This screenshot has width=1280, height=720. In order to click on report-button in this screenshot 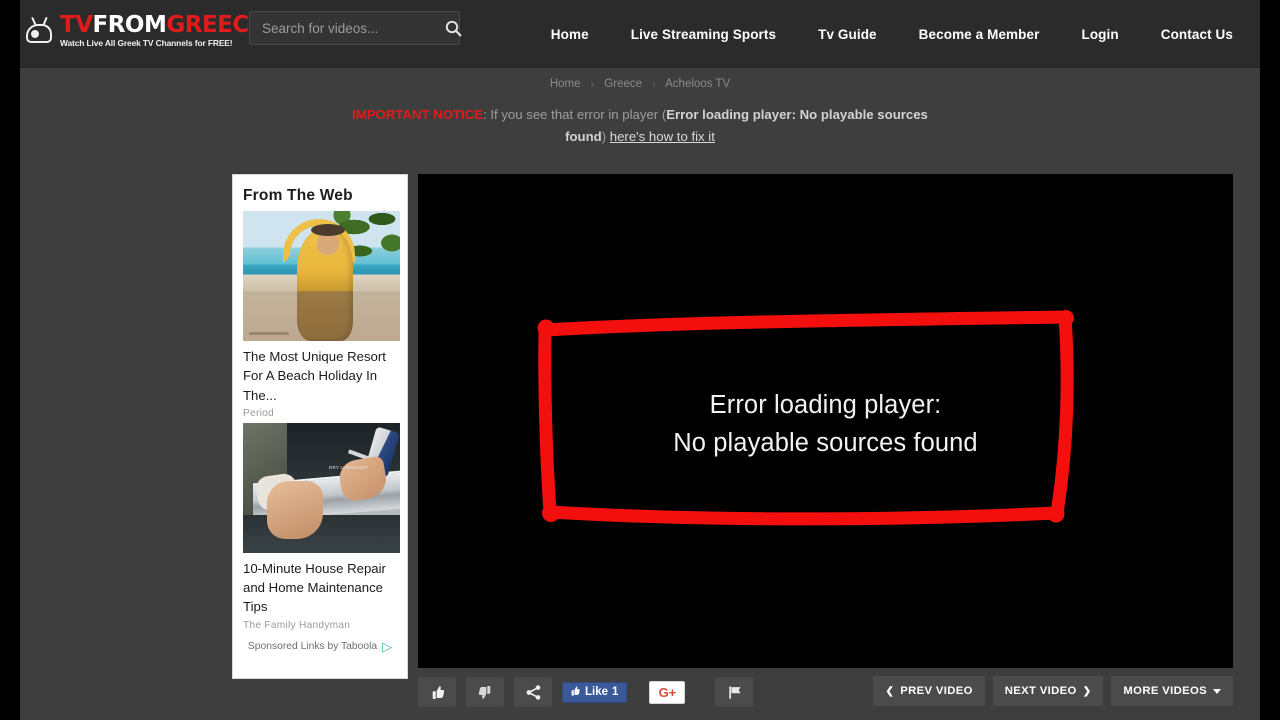, I will do `click(734, 692)`.